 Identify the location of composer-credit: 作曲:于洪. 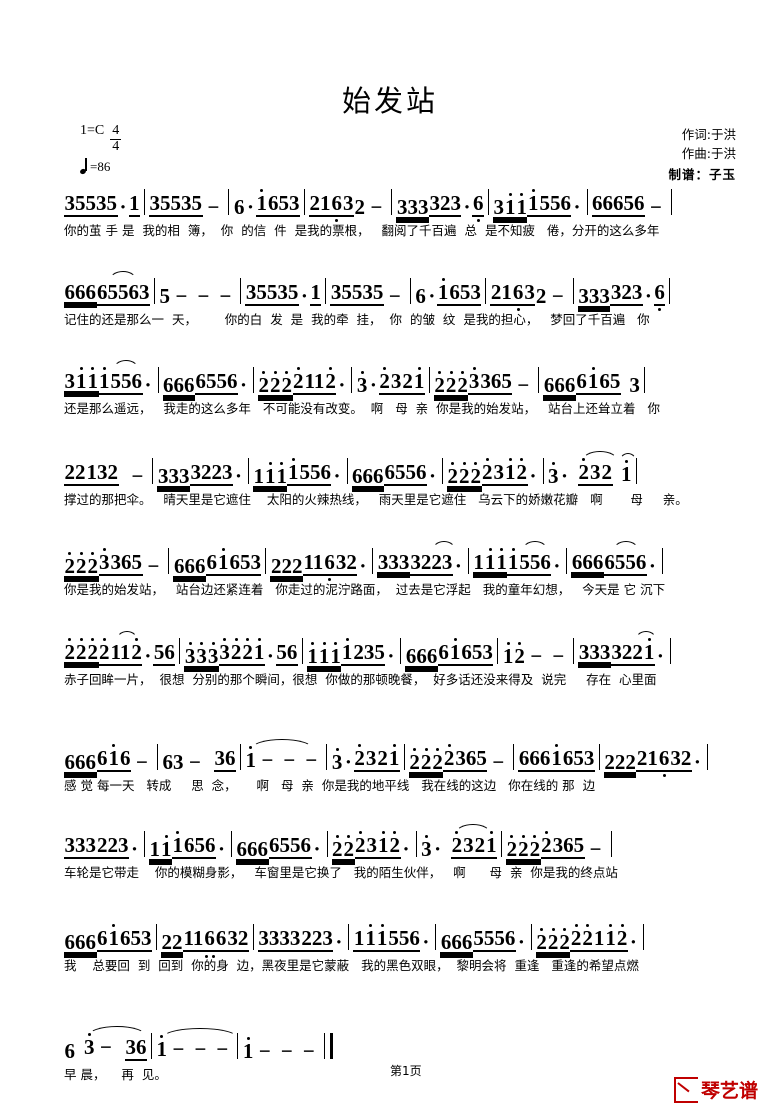
(708, 153).